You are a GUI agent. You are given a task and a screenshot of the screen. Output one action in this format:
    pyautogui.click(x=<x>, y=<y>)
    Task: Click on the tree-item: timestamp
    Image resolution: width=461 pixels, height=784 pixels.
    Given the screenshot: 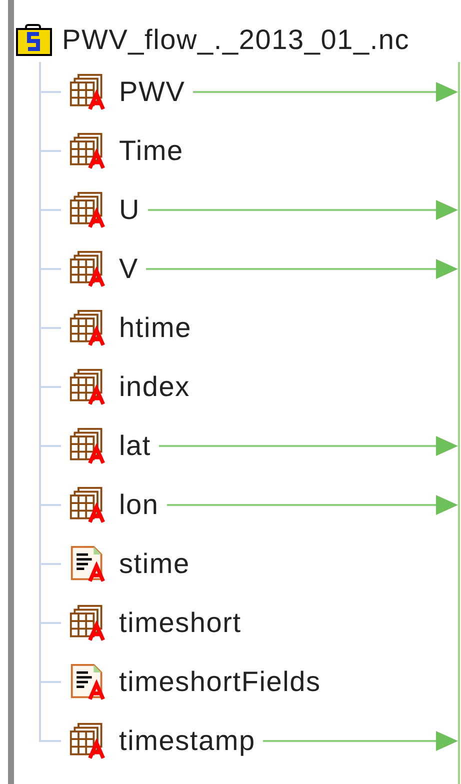 What is the action you would take?
    pyautogui.click(x=187, y=740)
    